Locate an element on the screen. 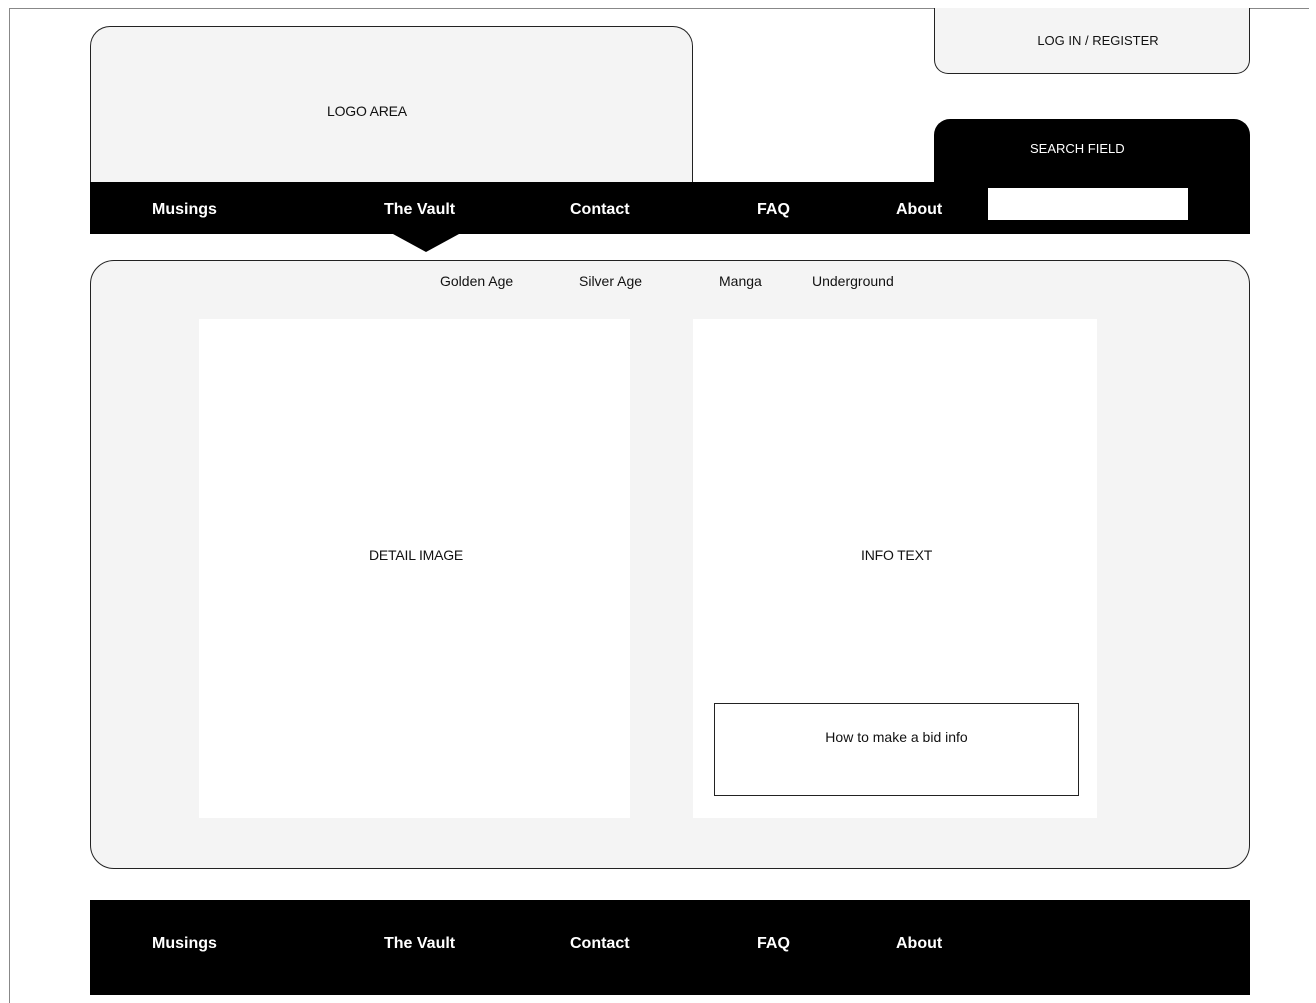 This screenshot has width=1316, height=1003. subnav-item-golden-age: Golden Age is located at coordinates (476, 281).